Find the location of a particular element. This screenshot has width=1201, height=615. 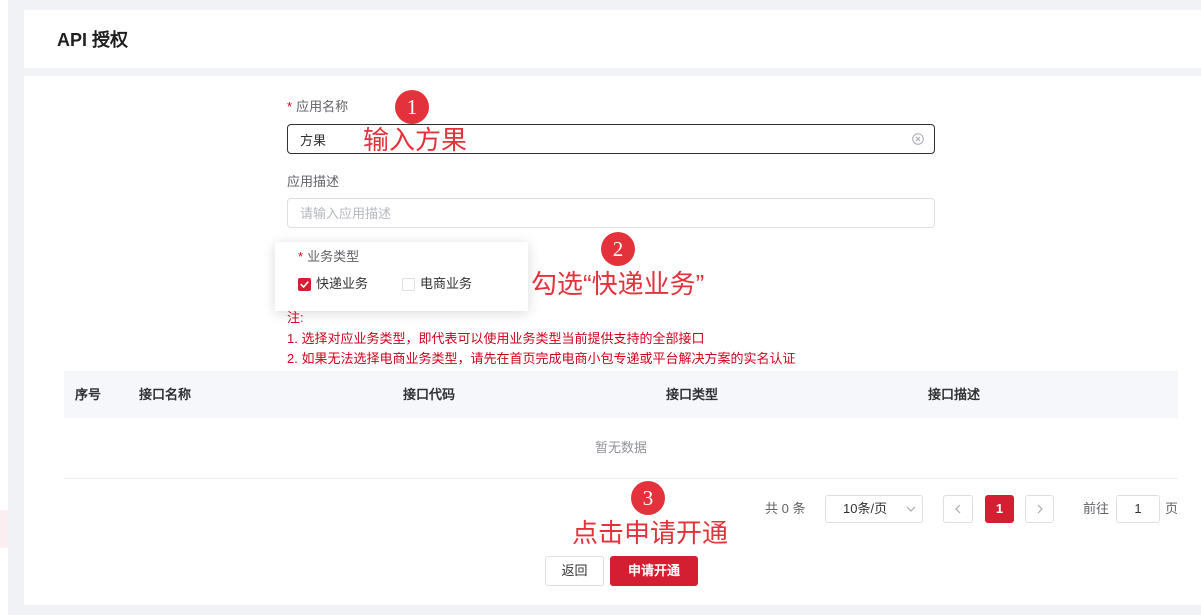

chevron-left-icon is located at coordinates (958, 509).